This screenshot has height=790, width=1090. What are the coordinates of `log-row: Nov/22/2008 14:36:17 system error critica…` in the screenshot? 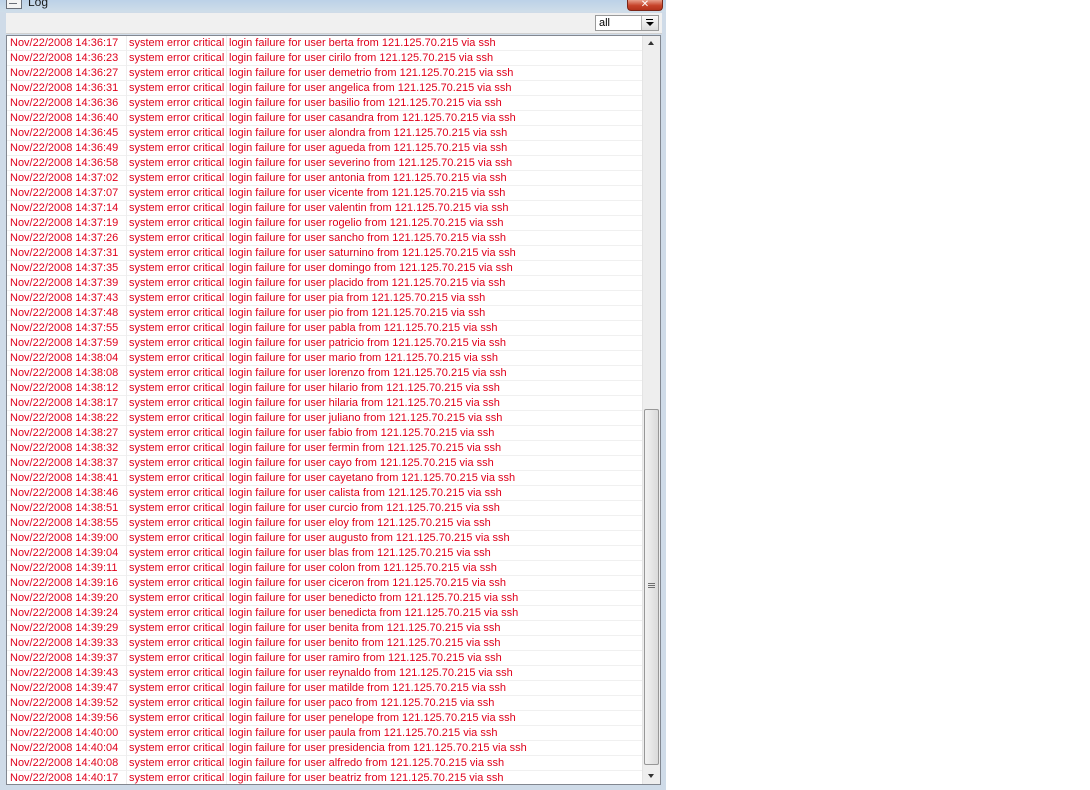 It's located at (325, 43).